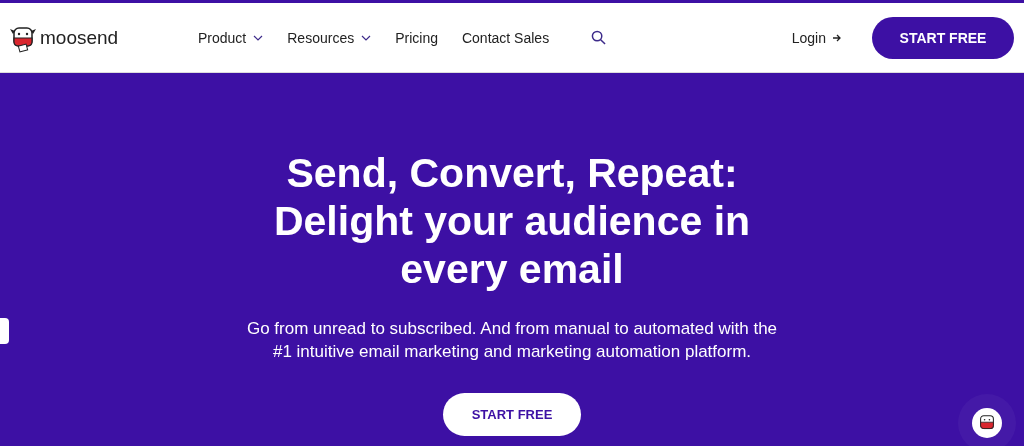 This screenshot has width=1024, height=446. What do you see at coordinates (512, 352) in the screenshot?
I see `subheadline: #1 intuitive email marketing and marketing automation platform.` at bounding box center [512, 352].